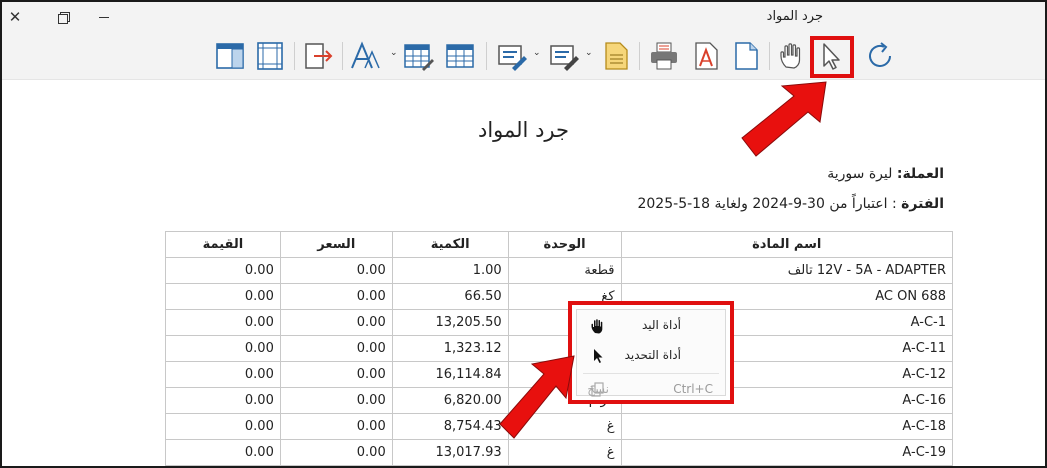  I want to click on period-label: الفترة, so click(922, 204).